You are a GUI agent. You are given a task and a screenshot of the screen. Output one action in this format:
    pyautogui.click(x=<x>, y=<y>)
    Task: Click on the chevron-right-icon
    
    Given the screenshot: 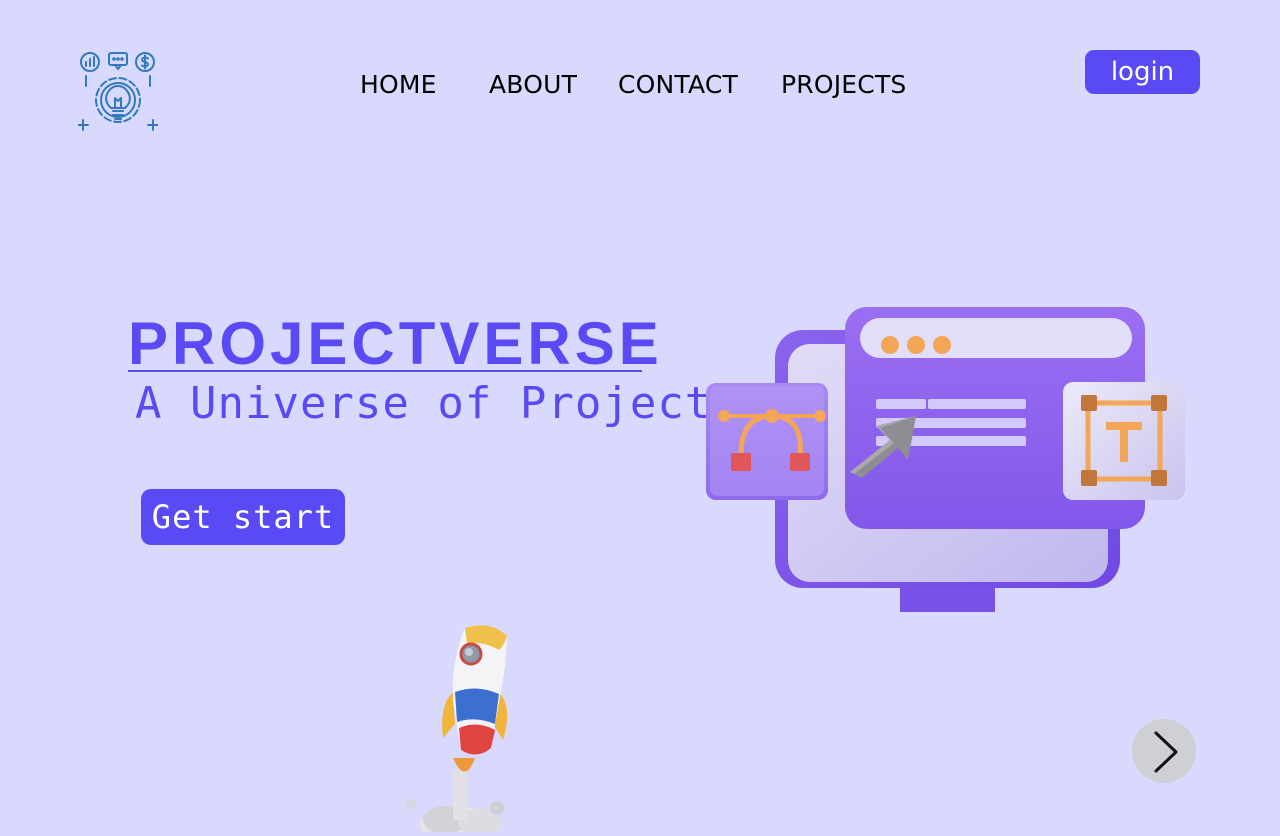 What is the action you would take?
    pyautogui.click(x=1166, y=752)
    